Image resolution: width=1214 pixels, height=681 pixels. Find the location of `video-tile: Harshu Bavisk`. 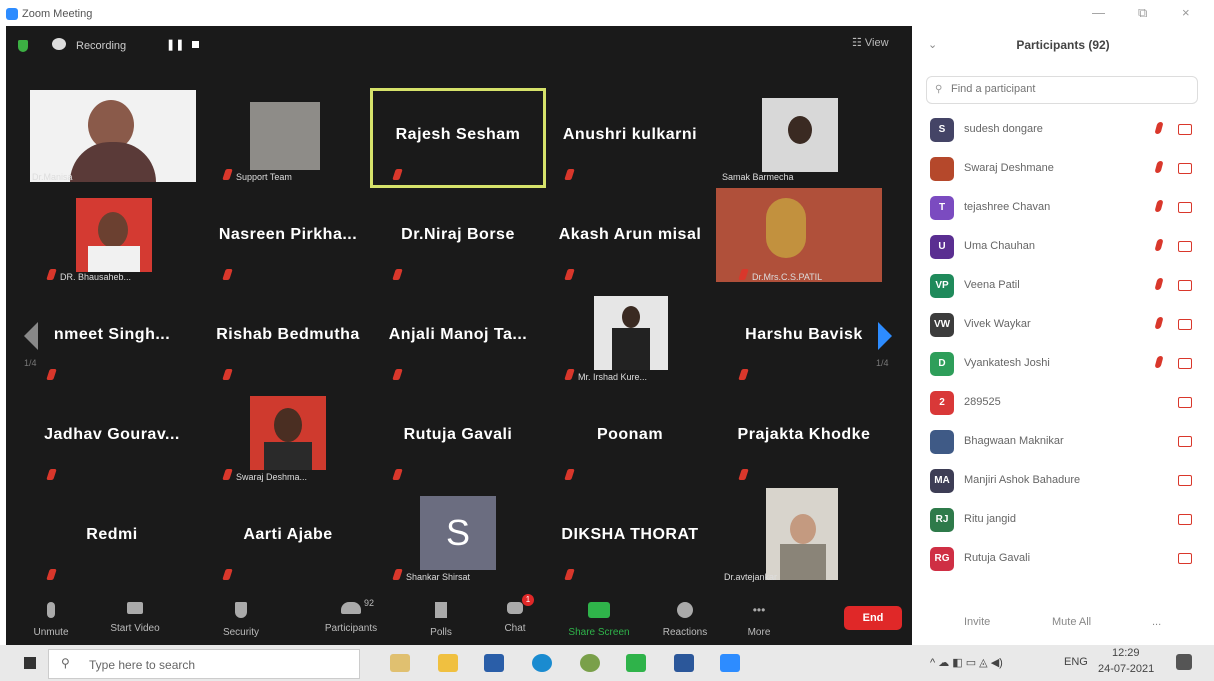

video-tile: Harshu Bavisk is located at coordinates (804, 338).